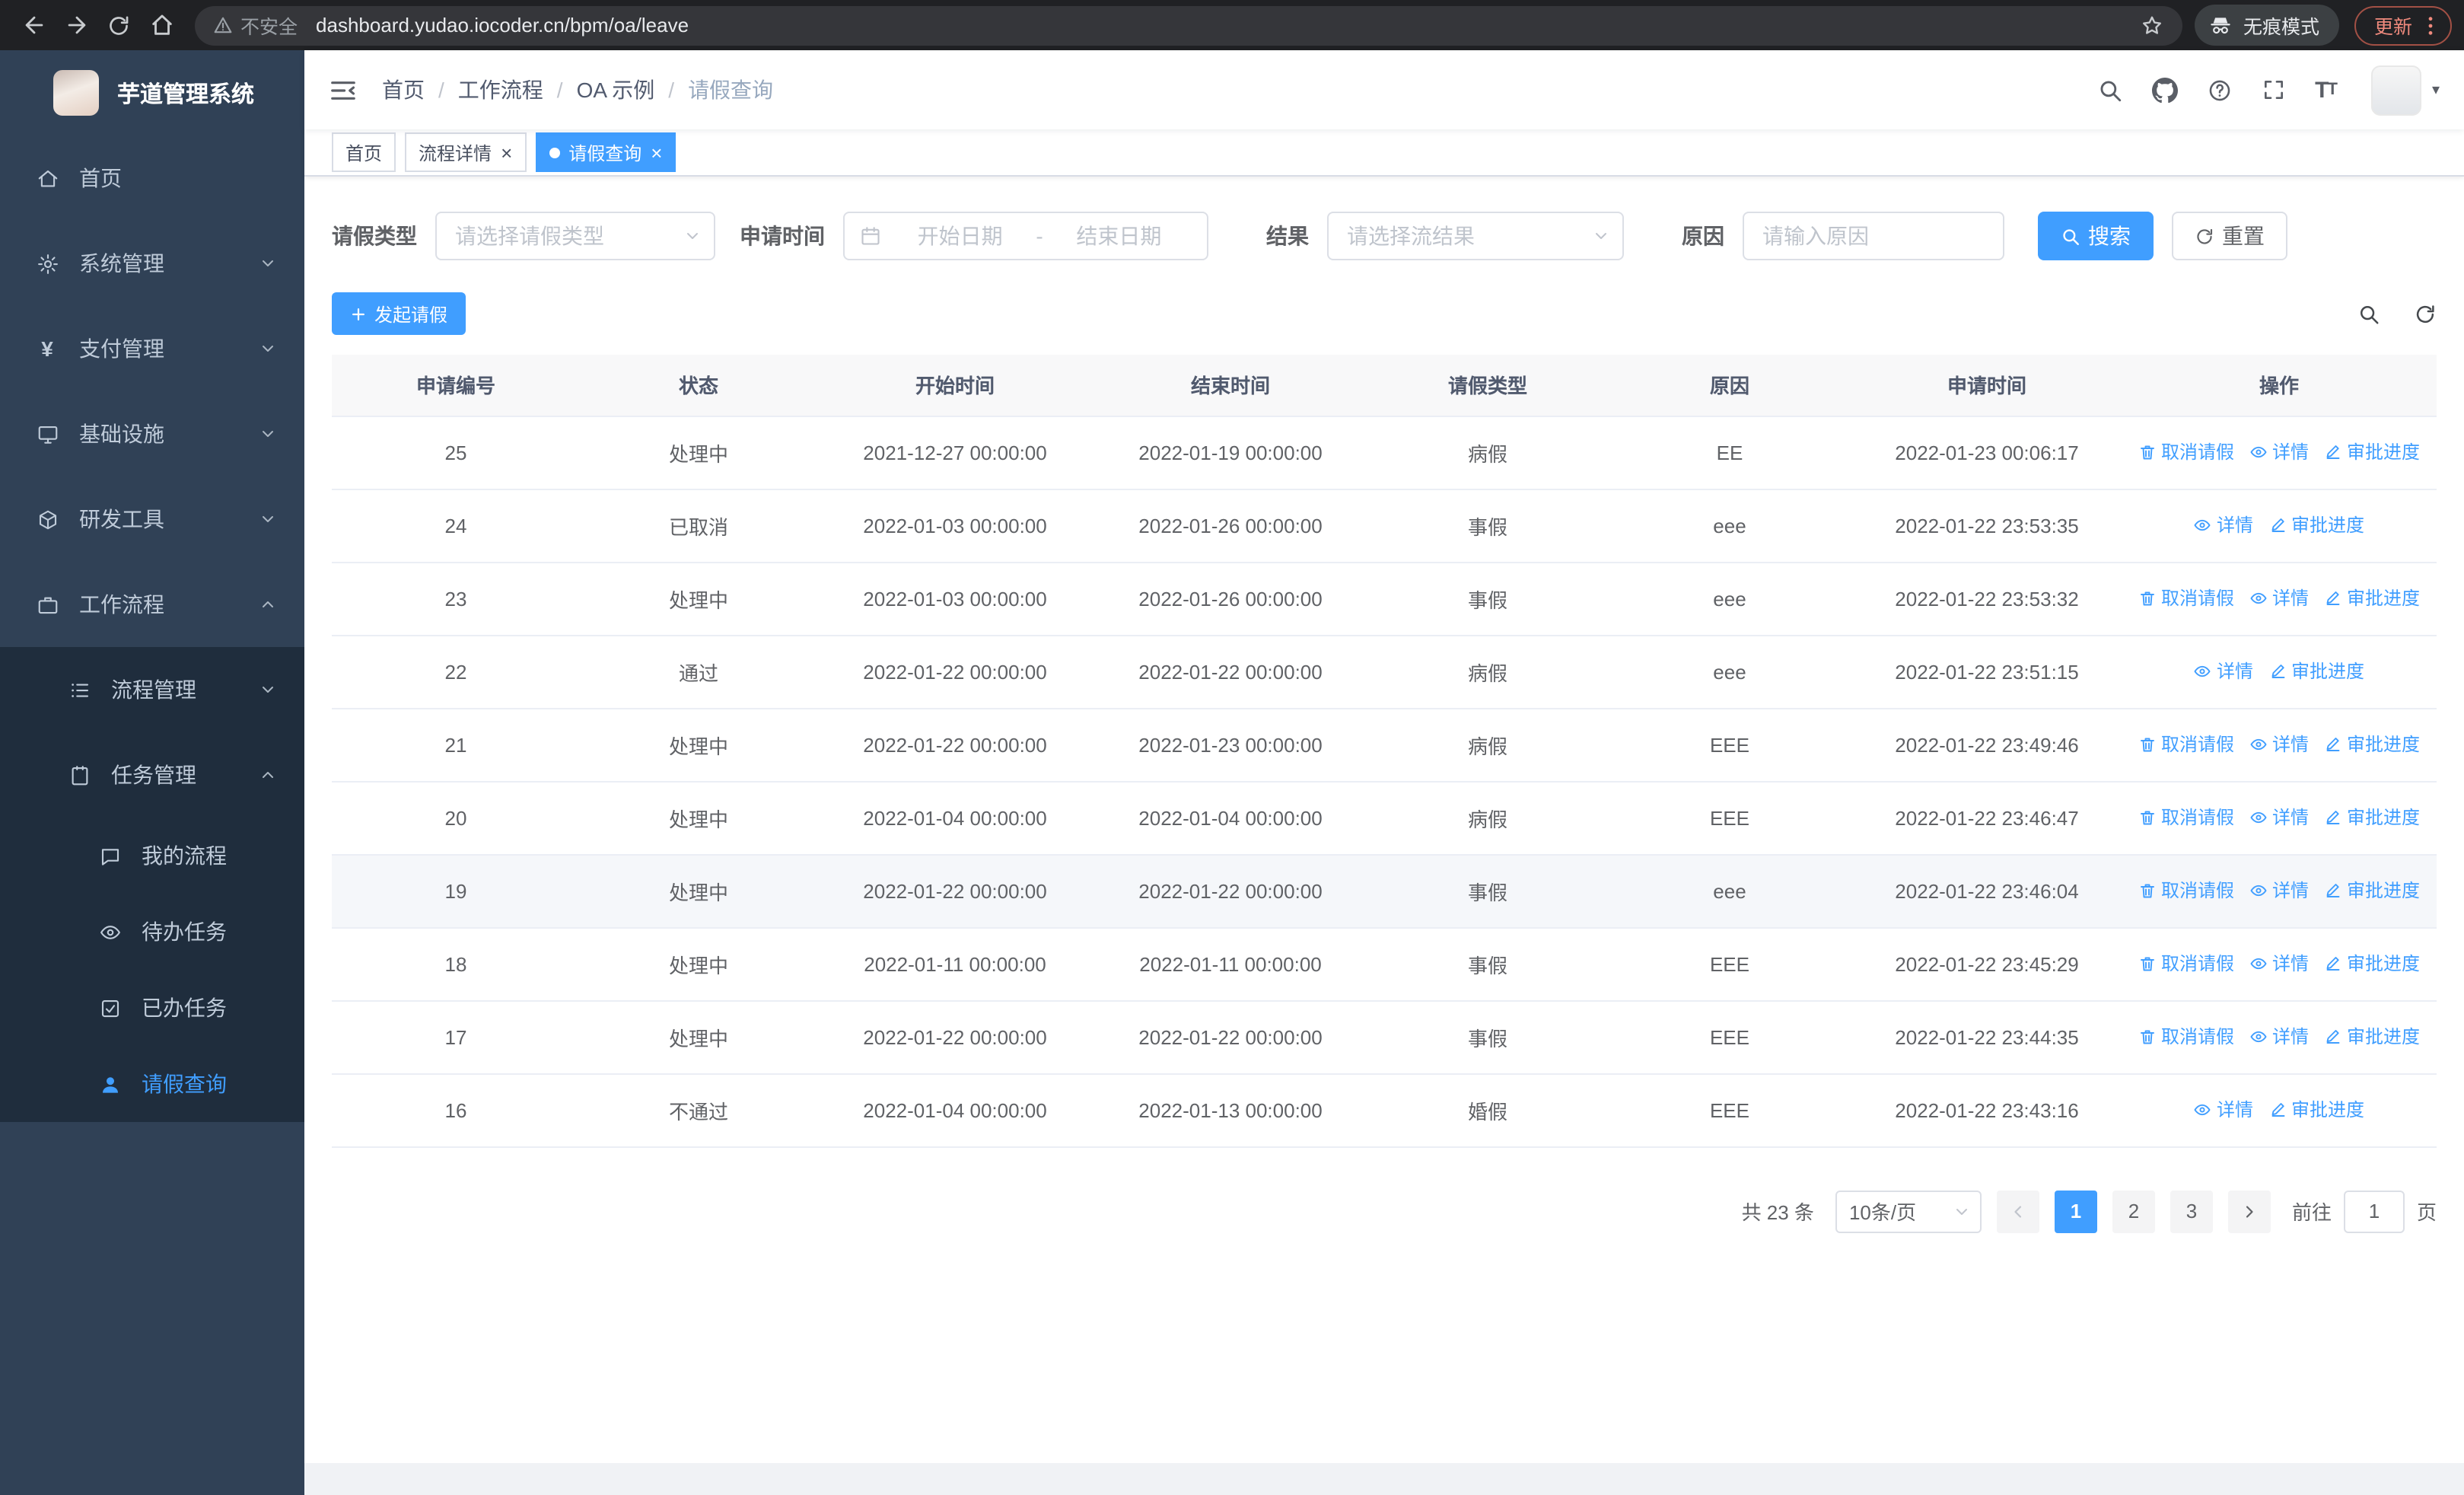 This screenshot has width=2464, height=1495. Describe the element at coordinates (2075, 1211) in the screenshot. I see `page-button-1: 1` at that location.